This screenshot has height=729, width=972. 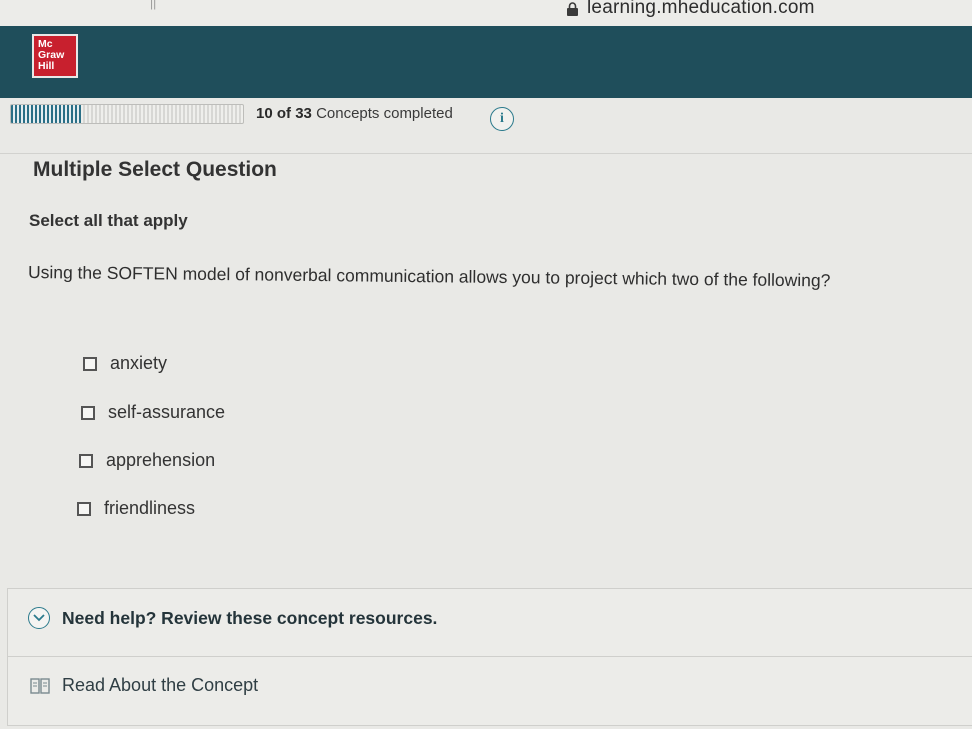 What do you see at coordinates (161, 460) in the screenshot?
I see `answer-option-label: apprehension` at bounding box center [161, 460].